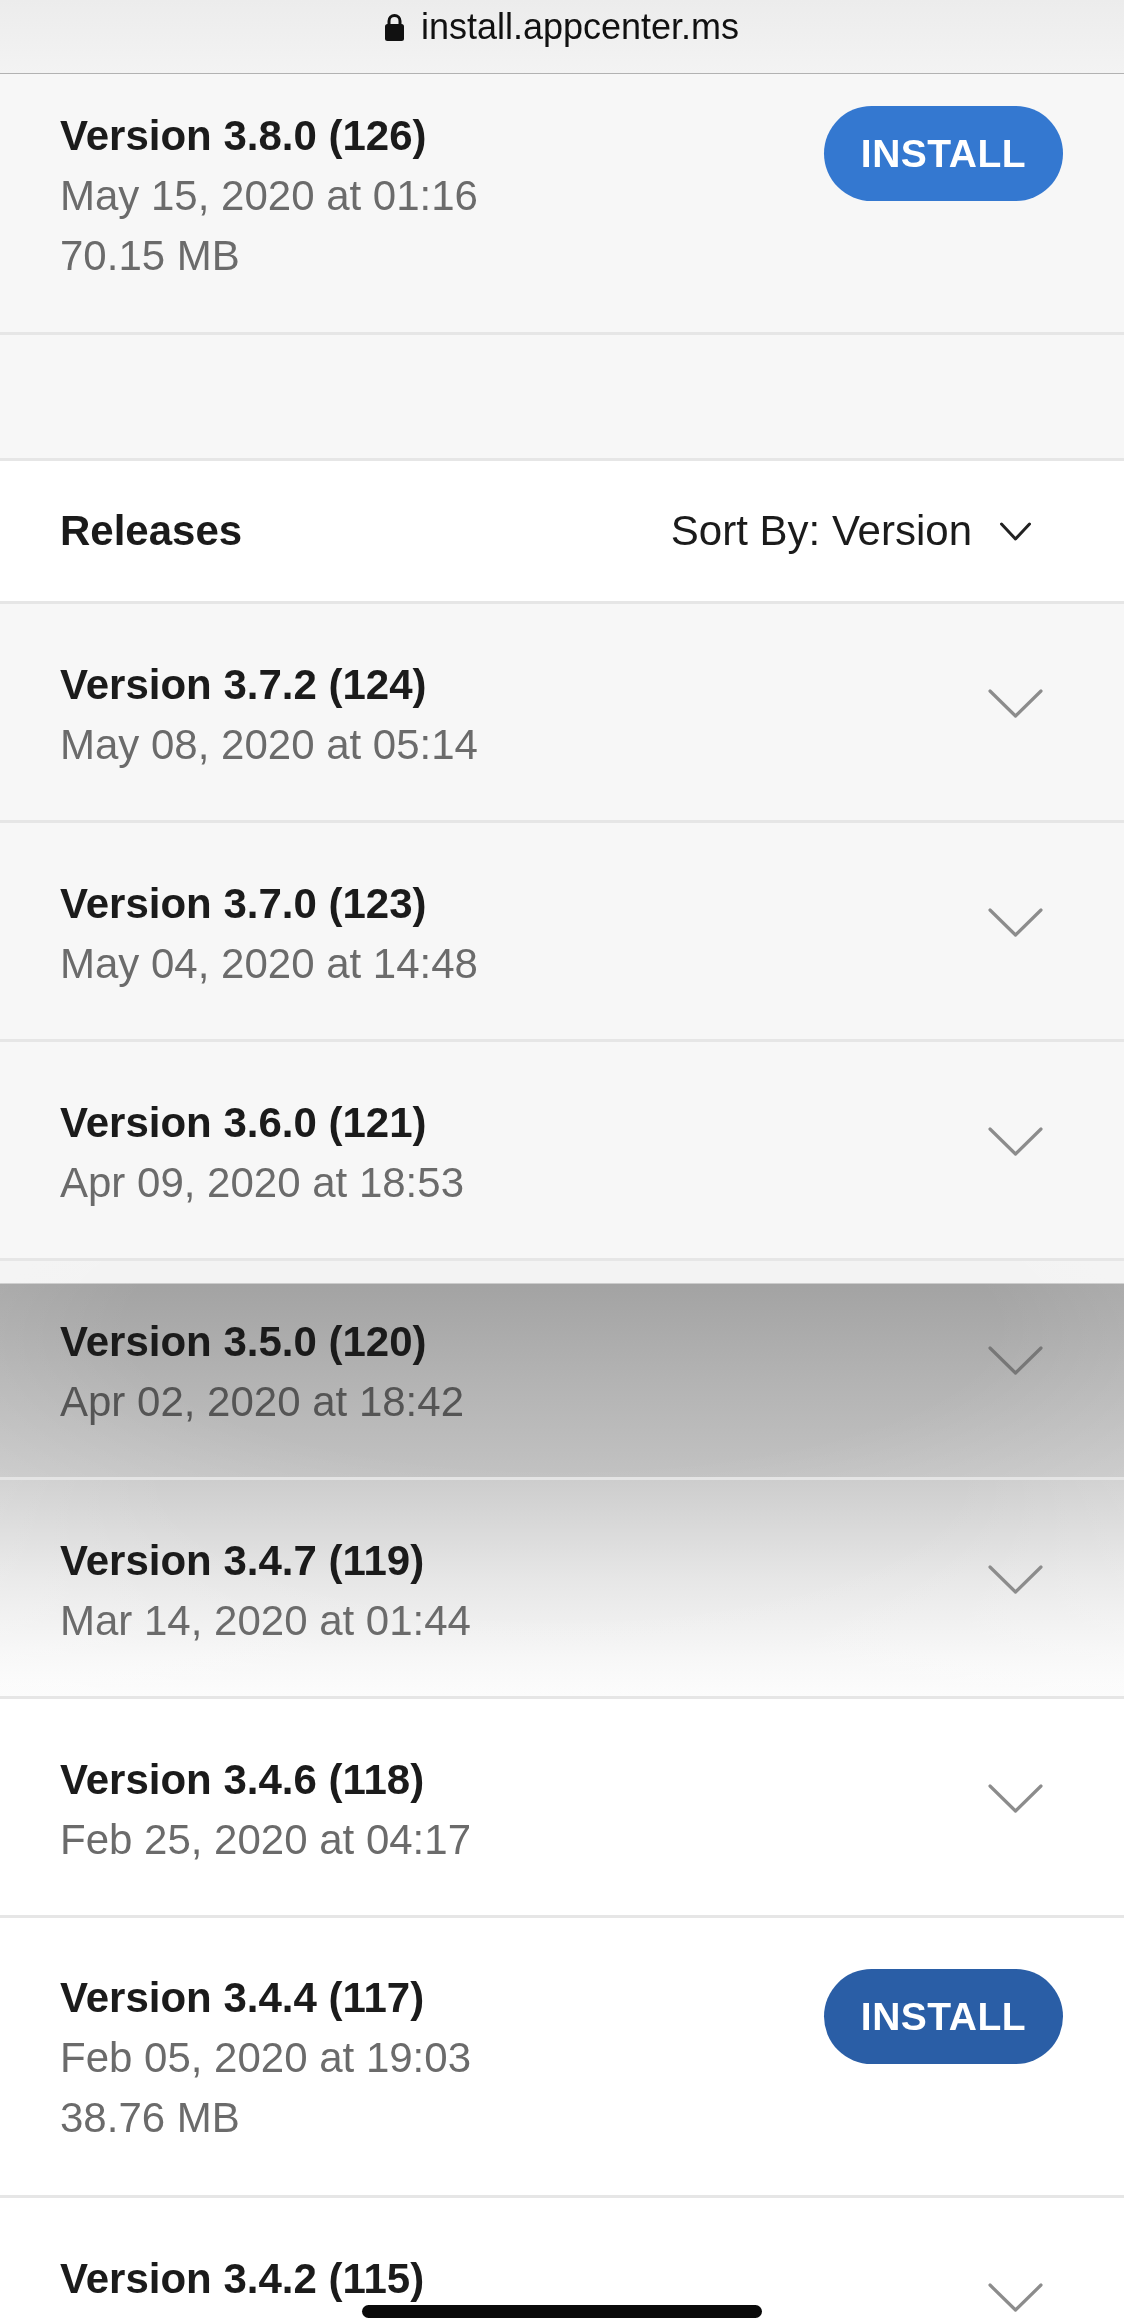 The width and height of the screenshot is (1124, 2320). Describe the element at coordinates (262, 1183) in the screenshot. I see `release-date: Apr 09, 2020 at 18:53` at that location.